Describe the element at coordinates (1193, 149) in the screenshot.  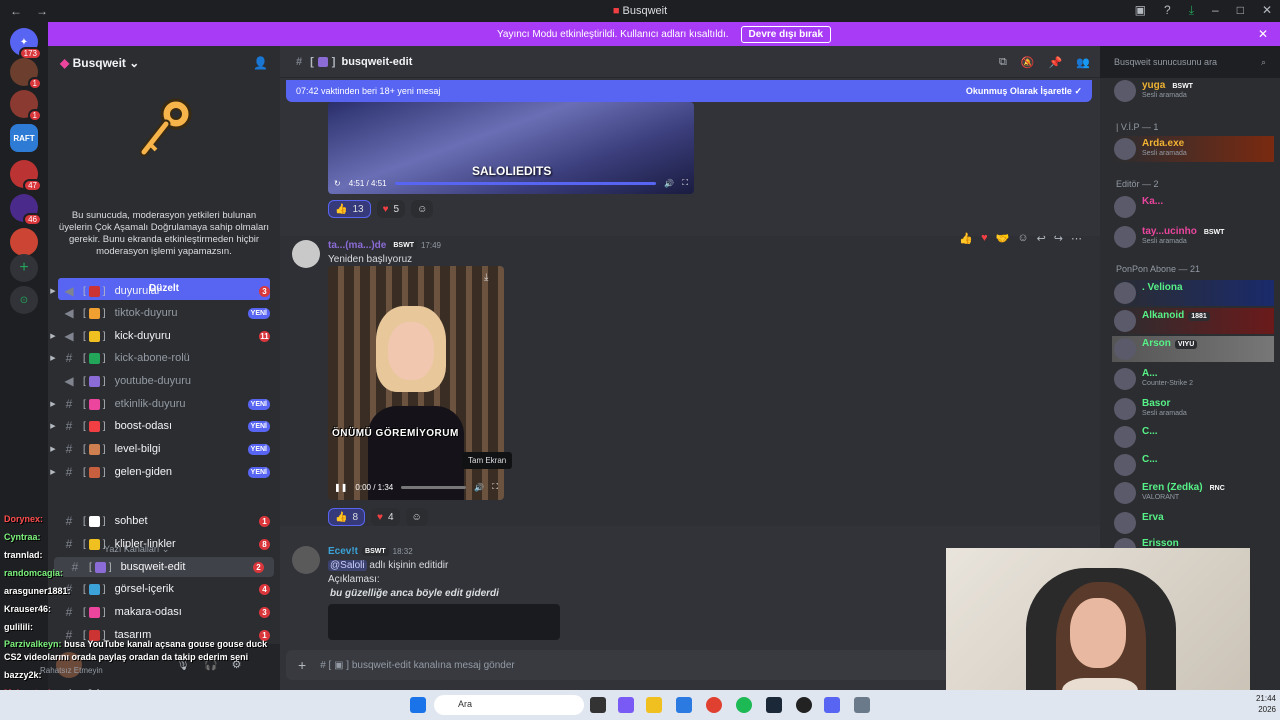
I see `member-item: Arda.exe Sesli aramada` at that location.